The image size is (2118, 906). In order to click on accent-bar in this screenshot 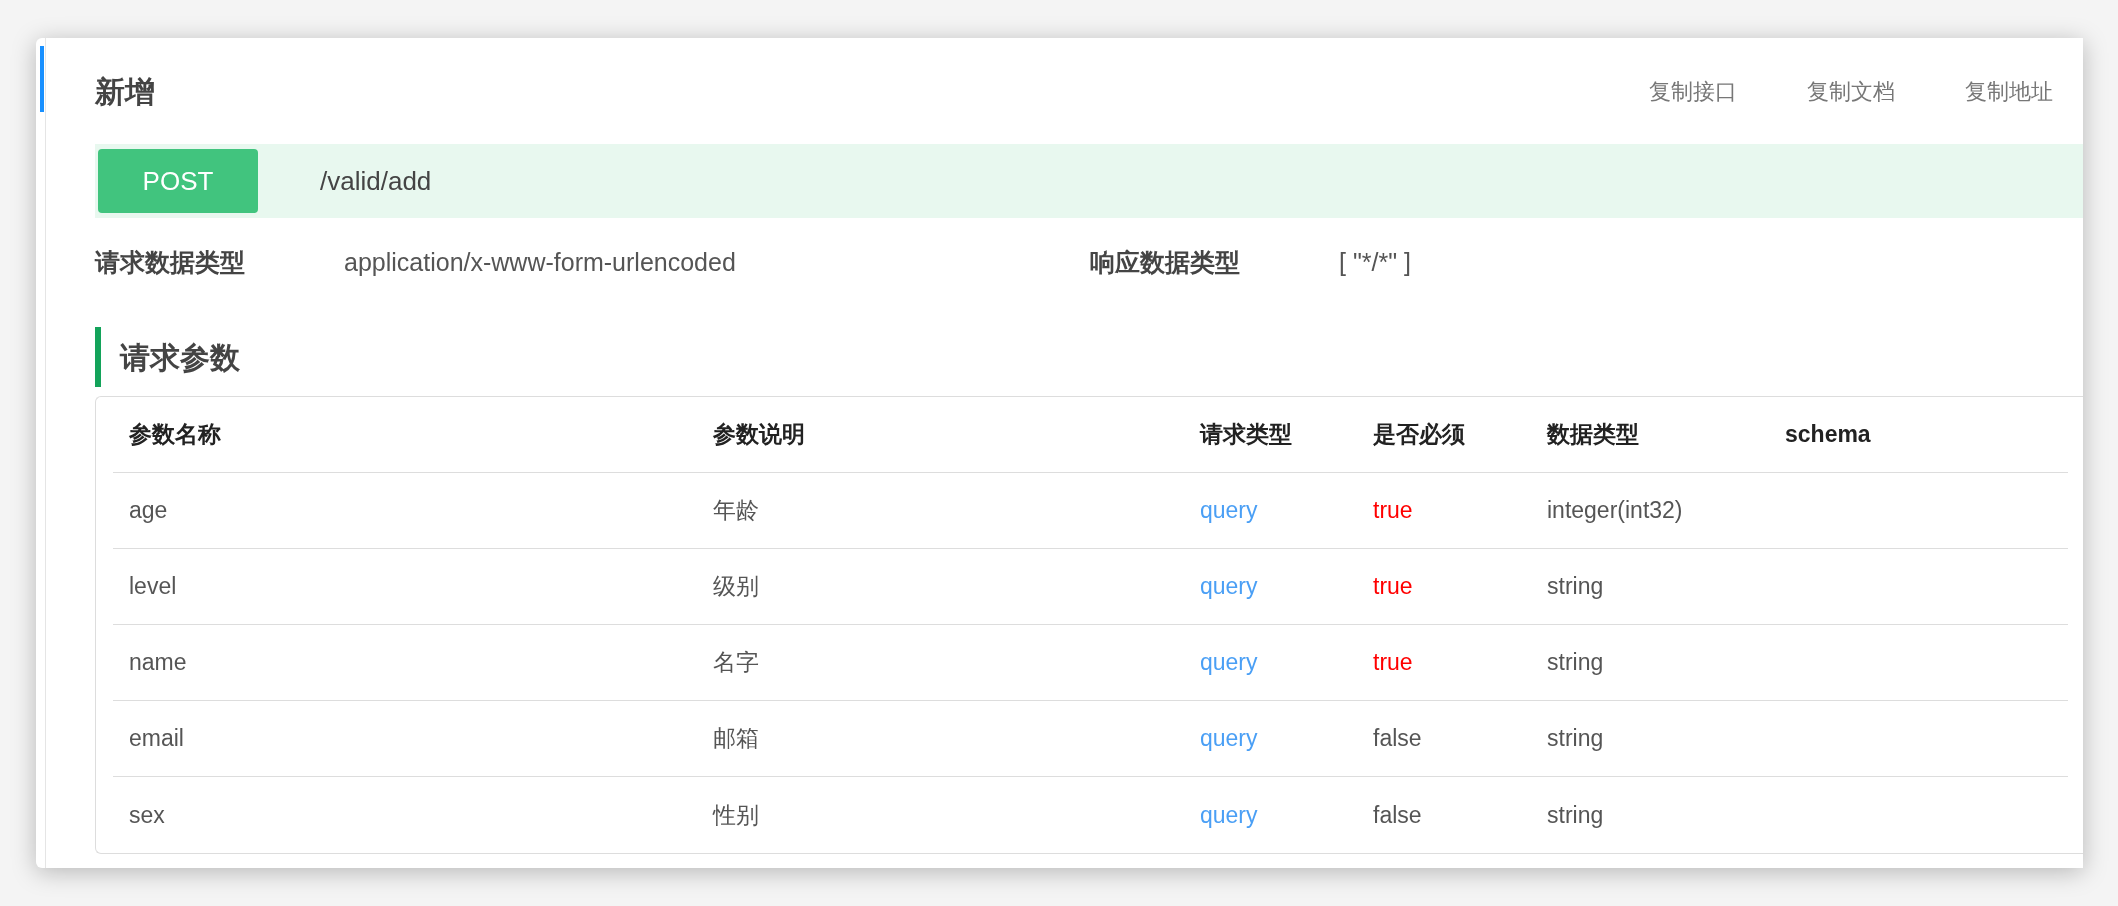, I will do `click(42, 79)`.